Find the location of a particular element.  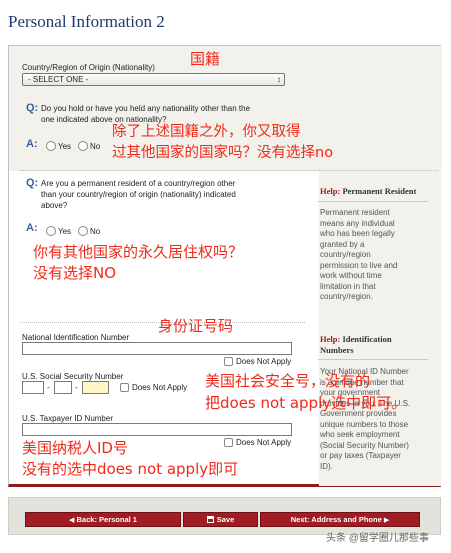

national-id-dna-checkbox is located at coordinates (228, 361).